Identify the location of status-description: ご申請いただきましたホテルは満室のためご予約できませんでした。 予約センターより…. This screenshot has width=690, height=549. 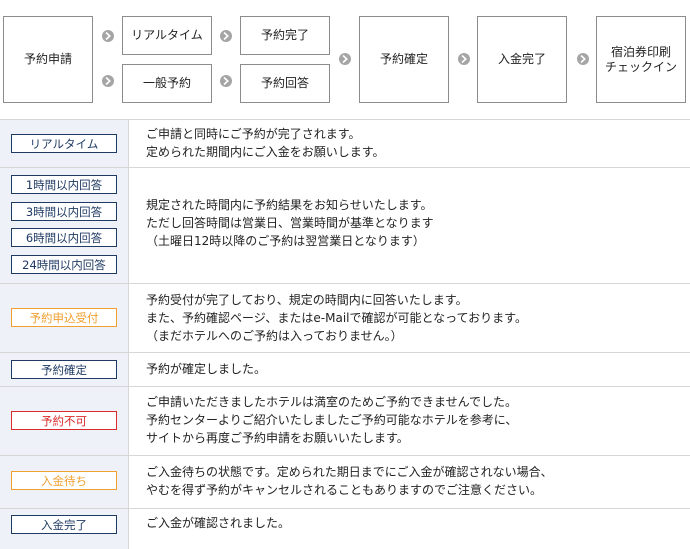
(414, 420).